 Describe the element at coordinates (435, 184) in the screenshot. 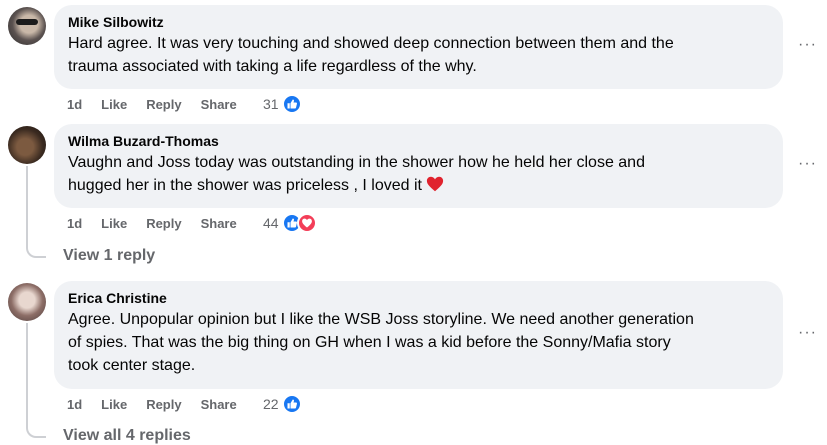

I see `red-heart-emoji-icon` at that location.